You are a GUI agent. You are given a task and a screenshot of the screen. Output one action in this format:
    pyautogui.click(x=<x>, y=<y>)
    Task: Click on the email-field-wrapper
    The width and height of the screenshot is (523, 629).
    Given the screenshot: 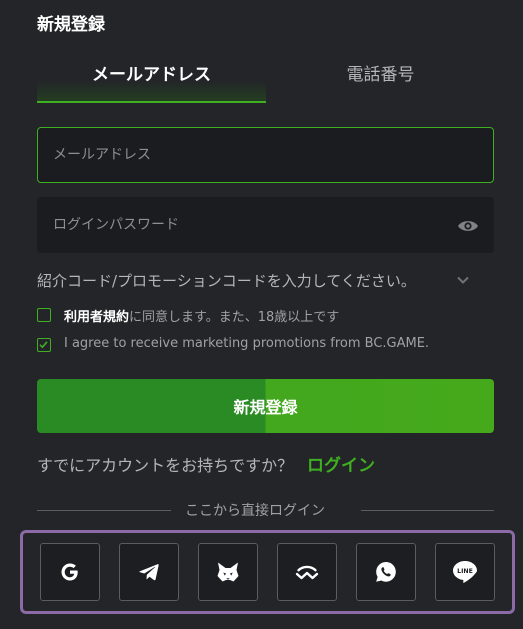 What is the action you would take?
    pyautogui.click(x=265, y=155)
    